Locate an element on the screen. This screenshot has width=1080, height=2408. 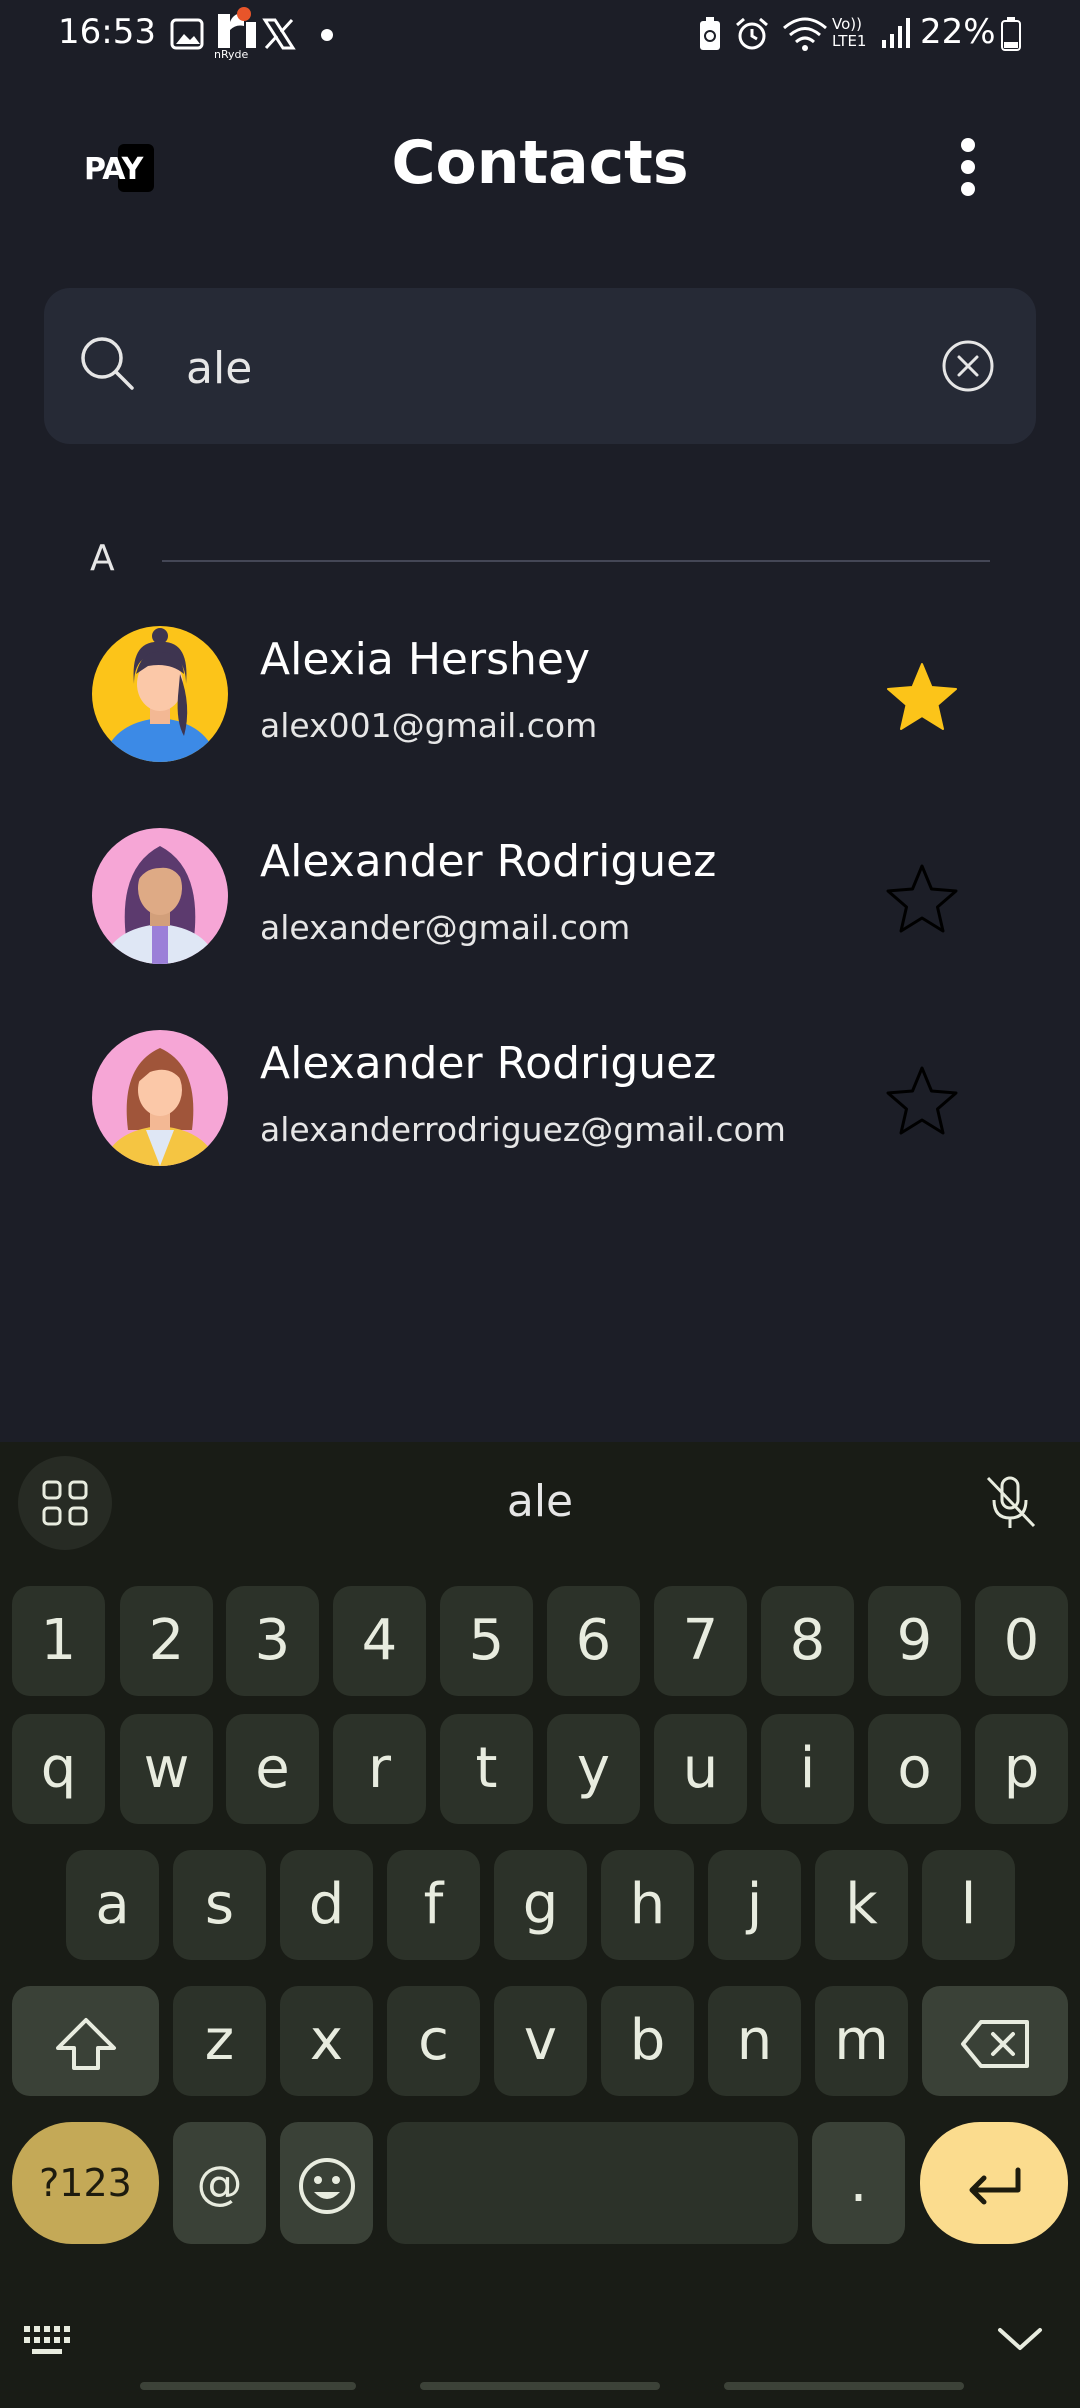
backspace-key is located at coordinates (995, 2041).